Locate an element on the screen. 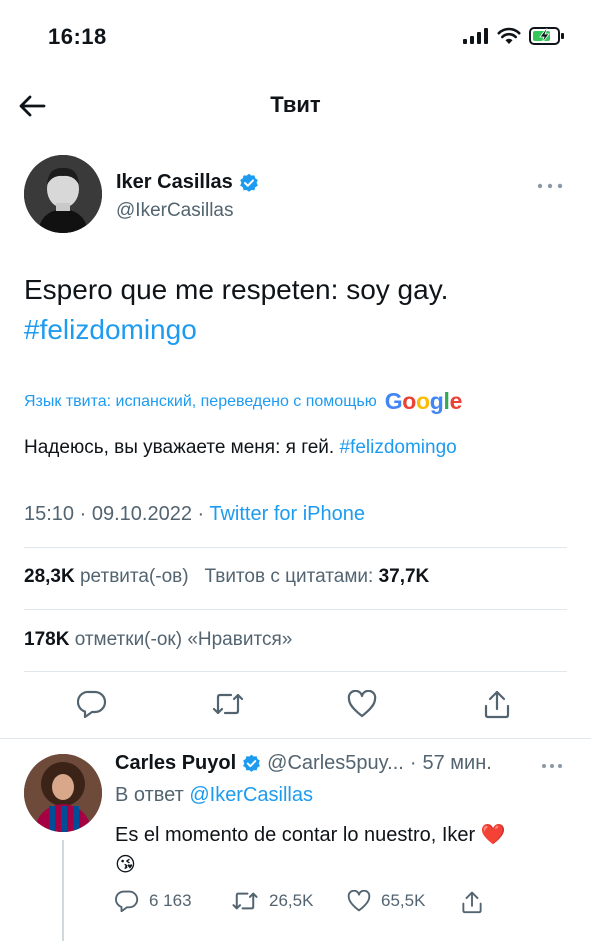 The width and height of the screenshot is (591, 941). tweet-date: 09.10.2022 is located at coordinates (141, 514).